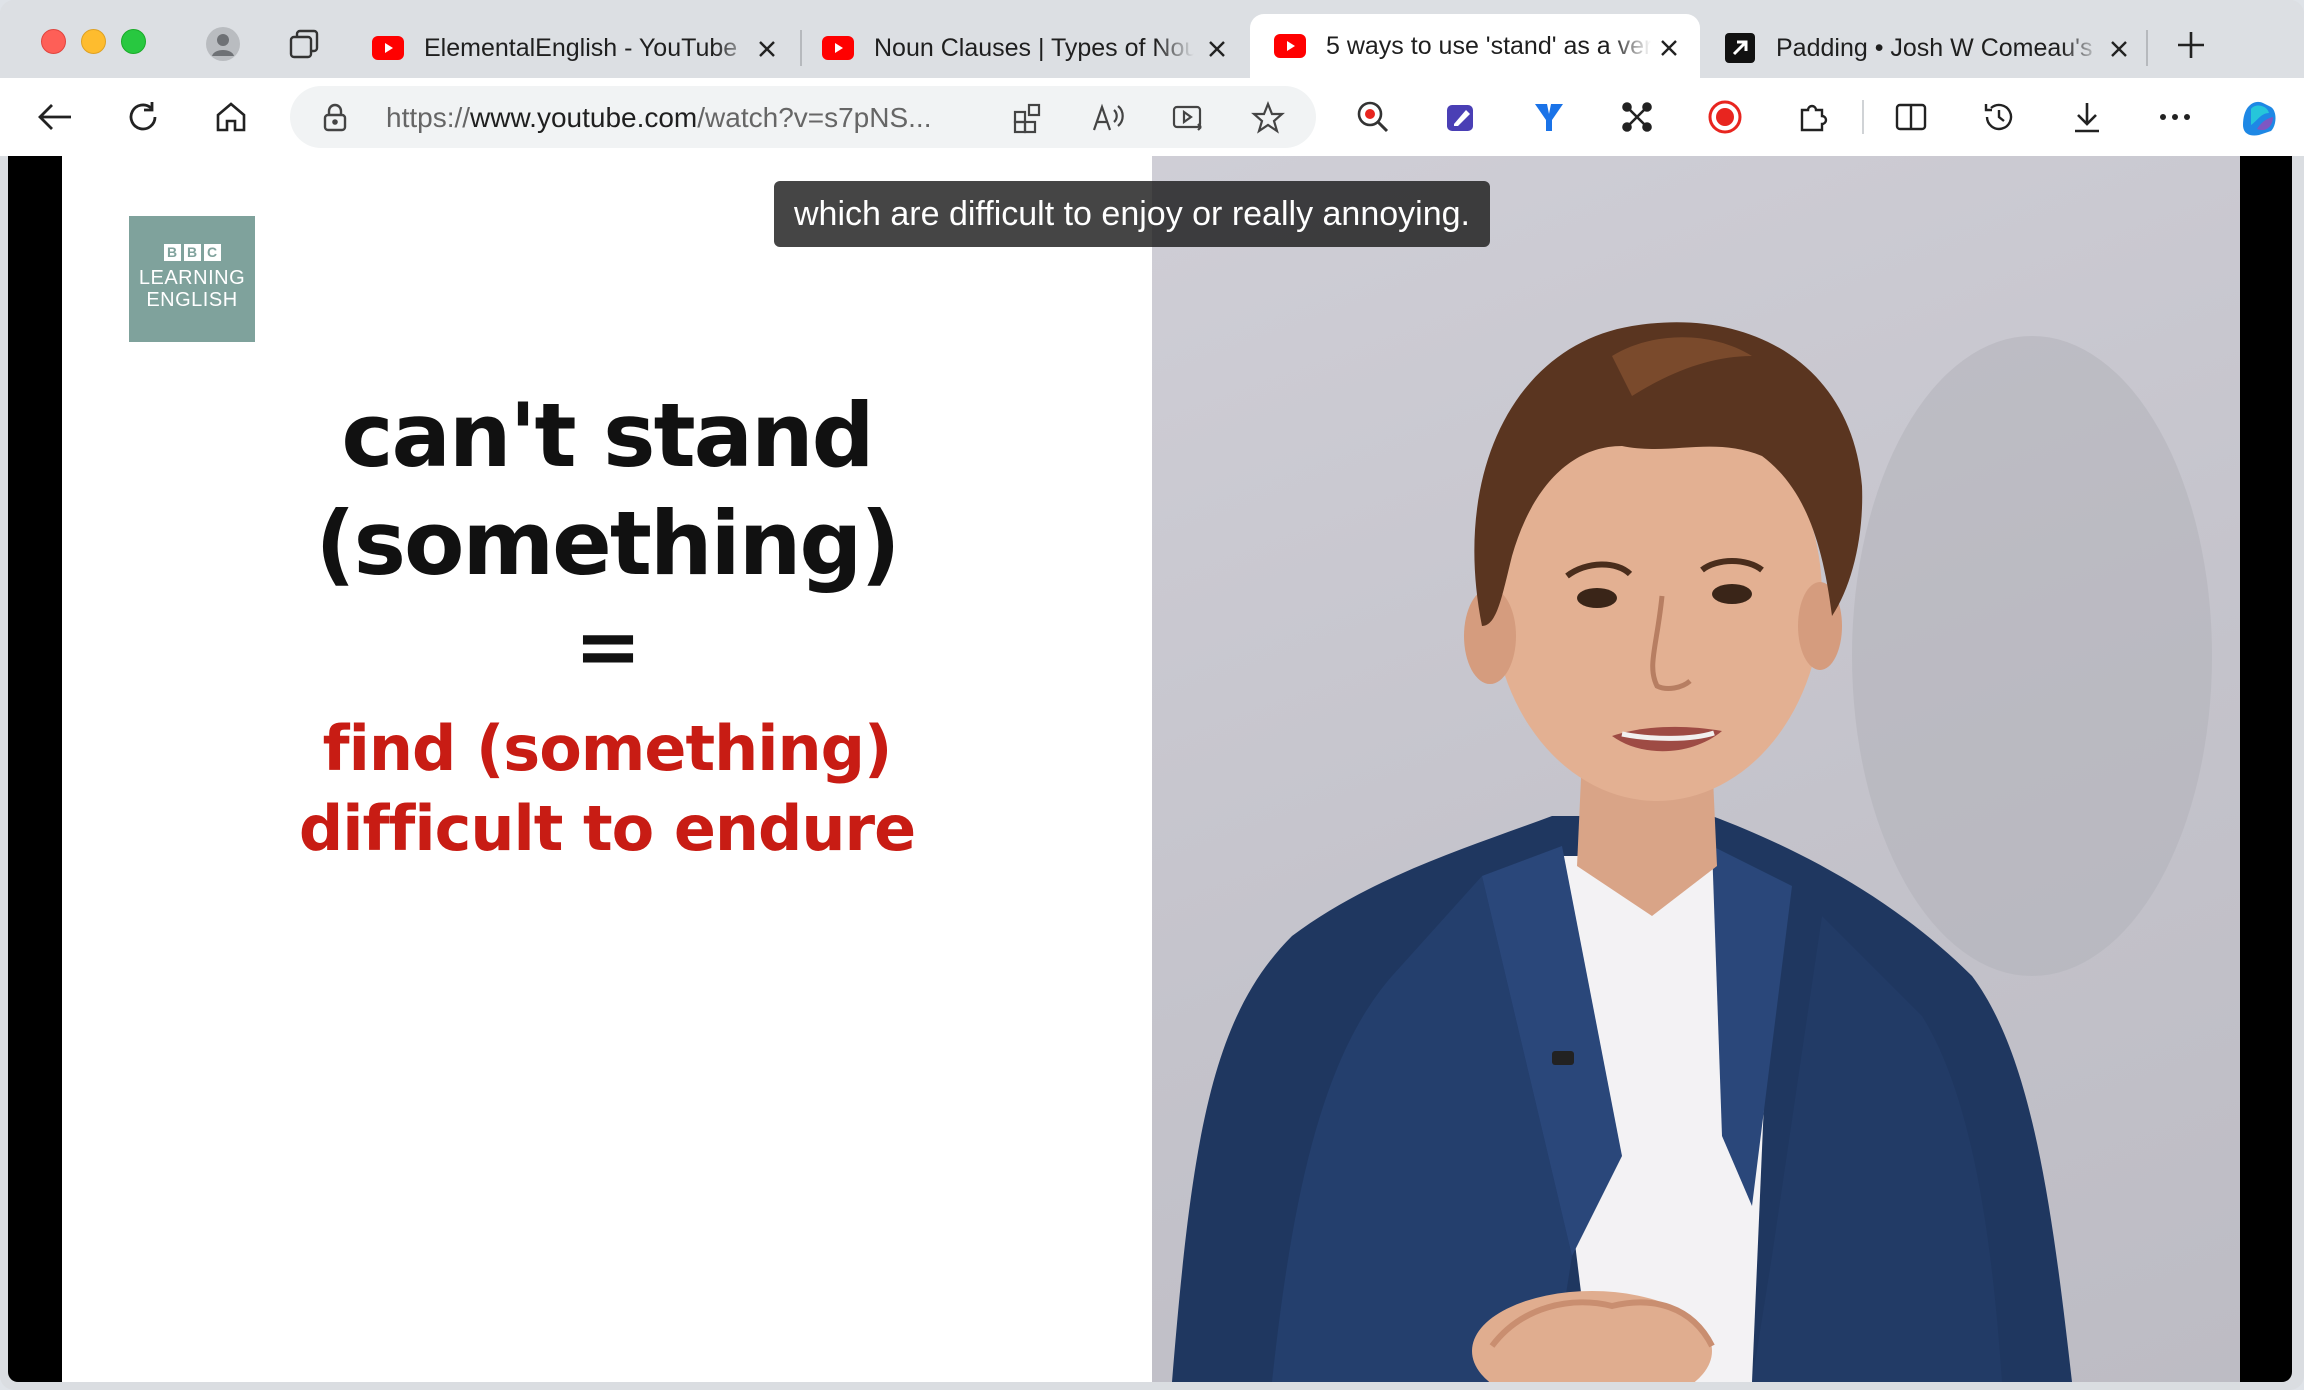 The width and height of the screenshot is (2304, 1390). I want to click on url-scheme: https://, so click(428, 117).